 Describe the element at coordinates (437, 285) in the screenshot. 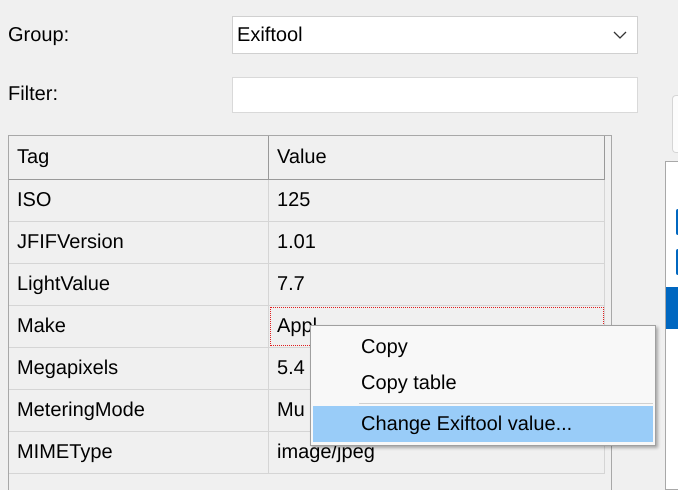

I see `table-cell: 7.7` at that location.